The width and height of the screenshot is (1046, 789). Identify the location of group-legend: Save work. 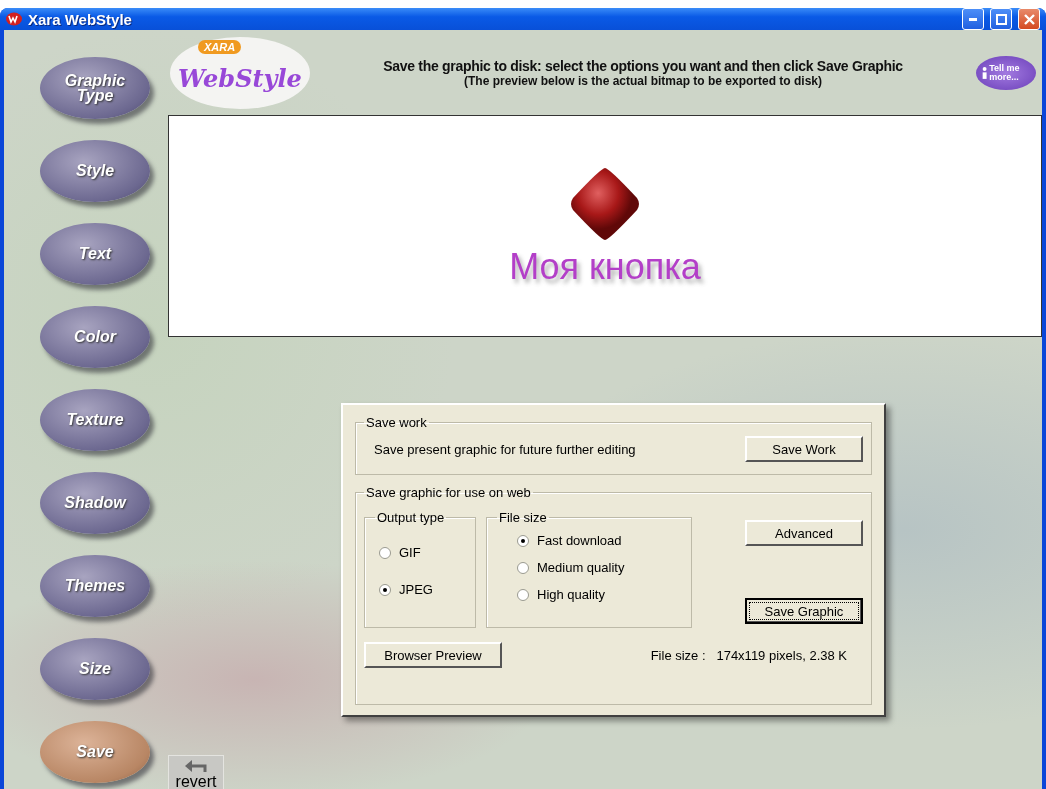
(396, 422).